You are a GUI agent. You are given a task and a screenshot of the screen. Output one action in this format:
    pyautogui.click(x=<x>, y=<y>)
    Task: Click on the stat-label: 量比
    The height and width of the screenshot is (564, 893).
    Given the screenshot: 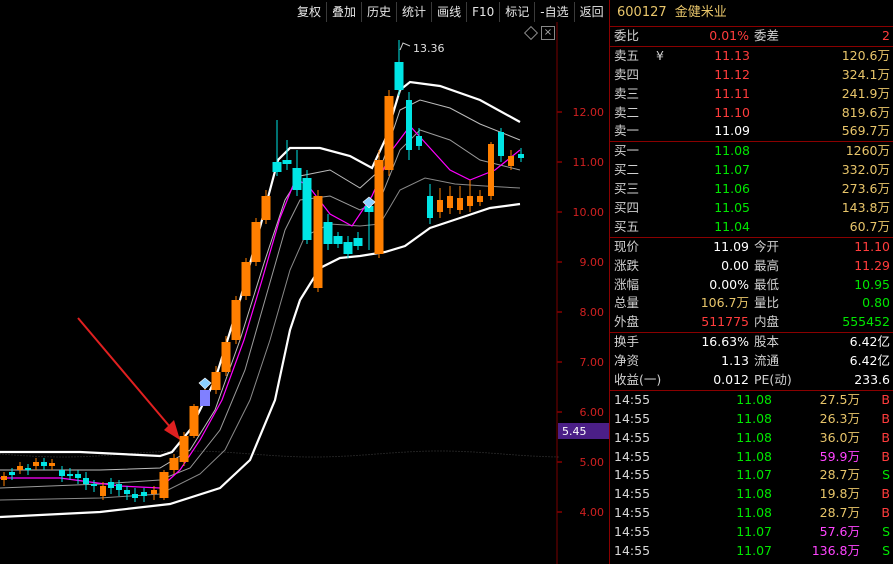 What is the action you would take?
    pyautogui.click(x=767, y=303)
    